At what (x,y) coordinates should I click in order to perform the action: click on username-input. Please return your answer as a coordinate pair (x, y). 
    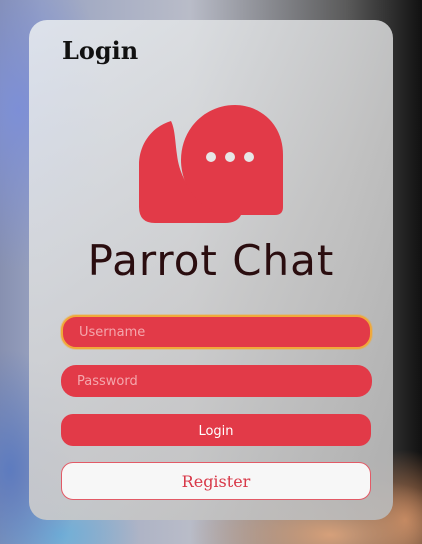
    Looking at the image, I should click on (216, 332).